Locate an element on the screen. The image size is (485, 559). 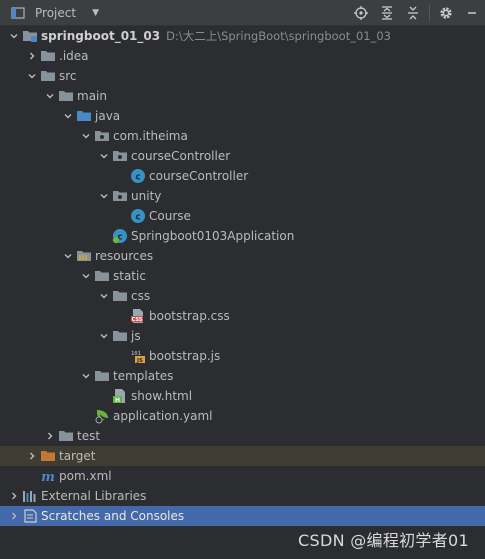
tree-node-java: java is located at coordinates (242, 116).